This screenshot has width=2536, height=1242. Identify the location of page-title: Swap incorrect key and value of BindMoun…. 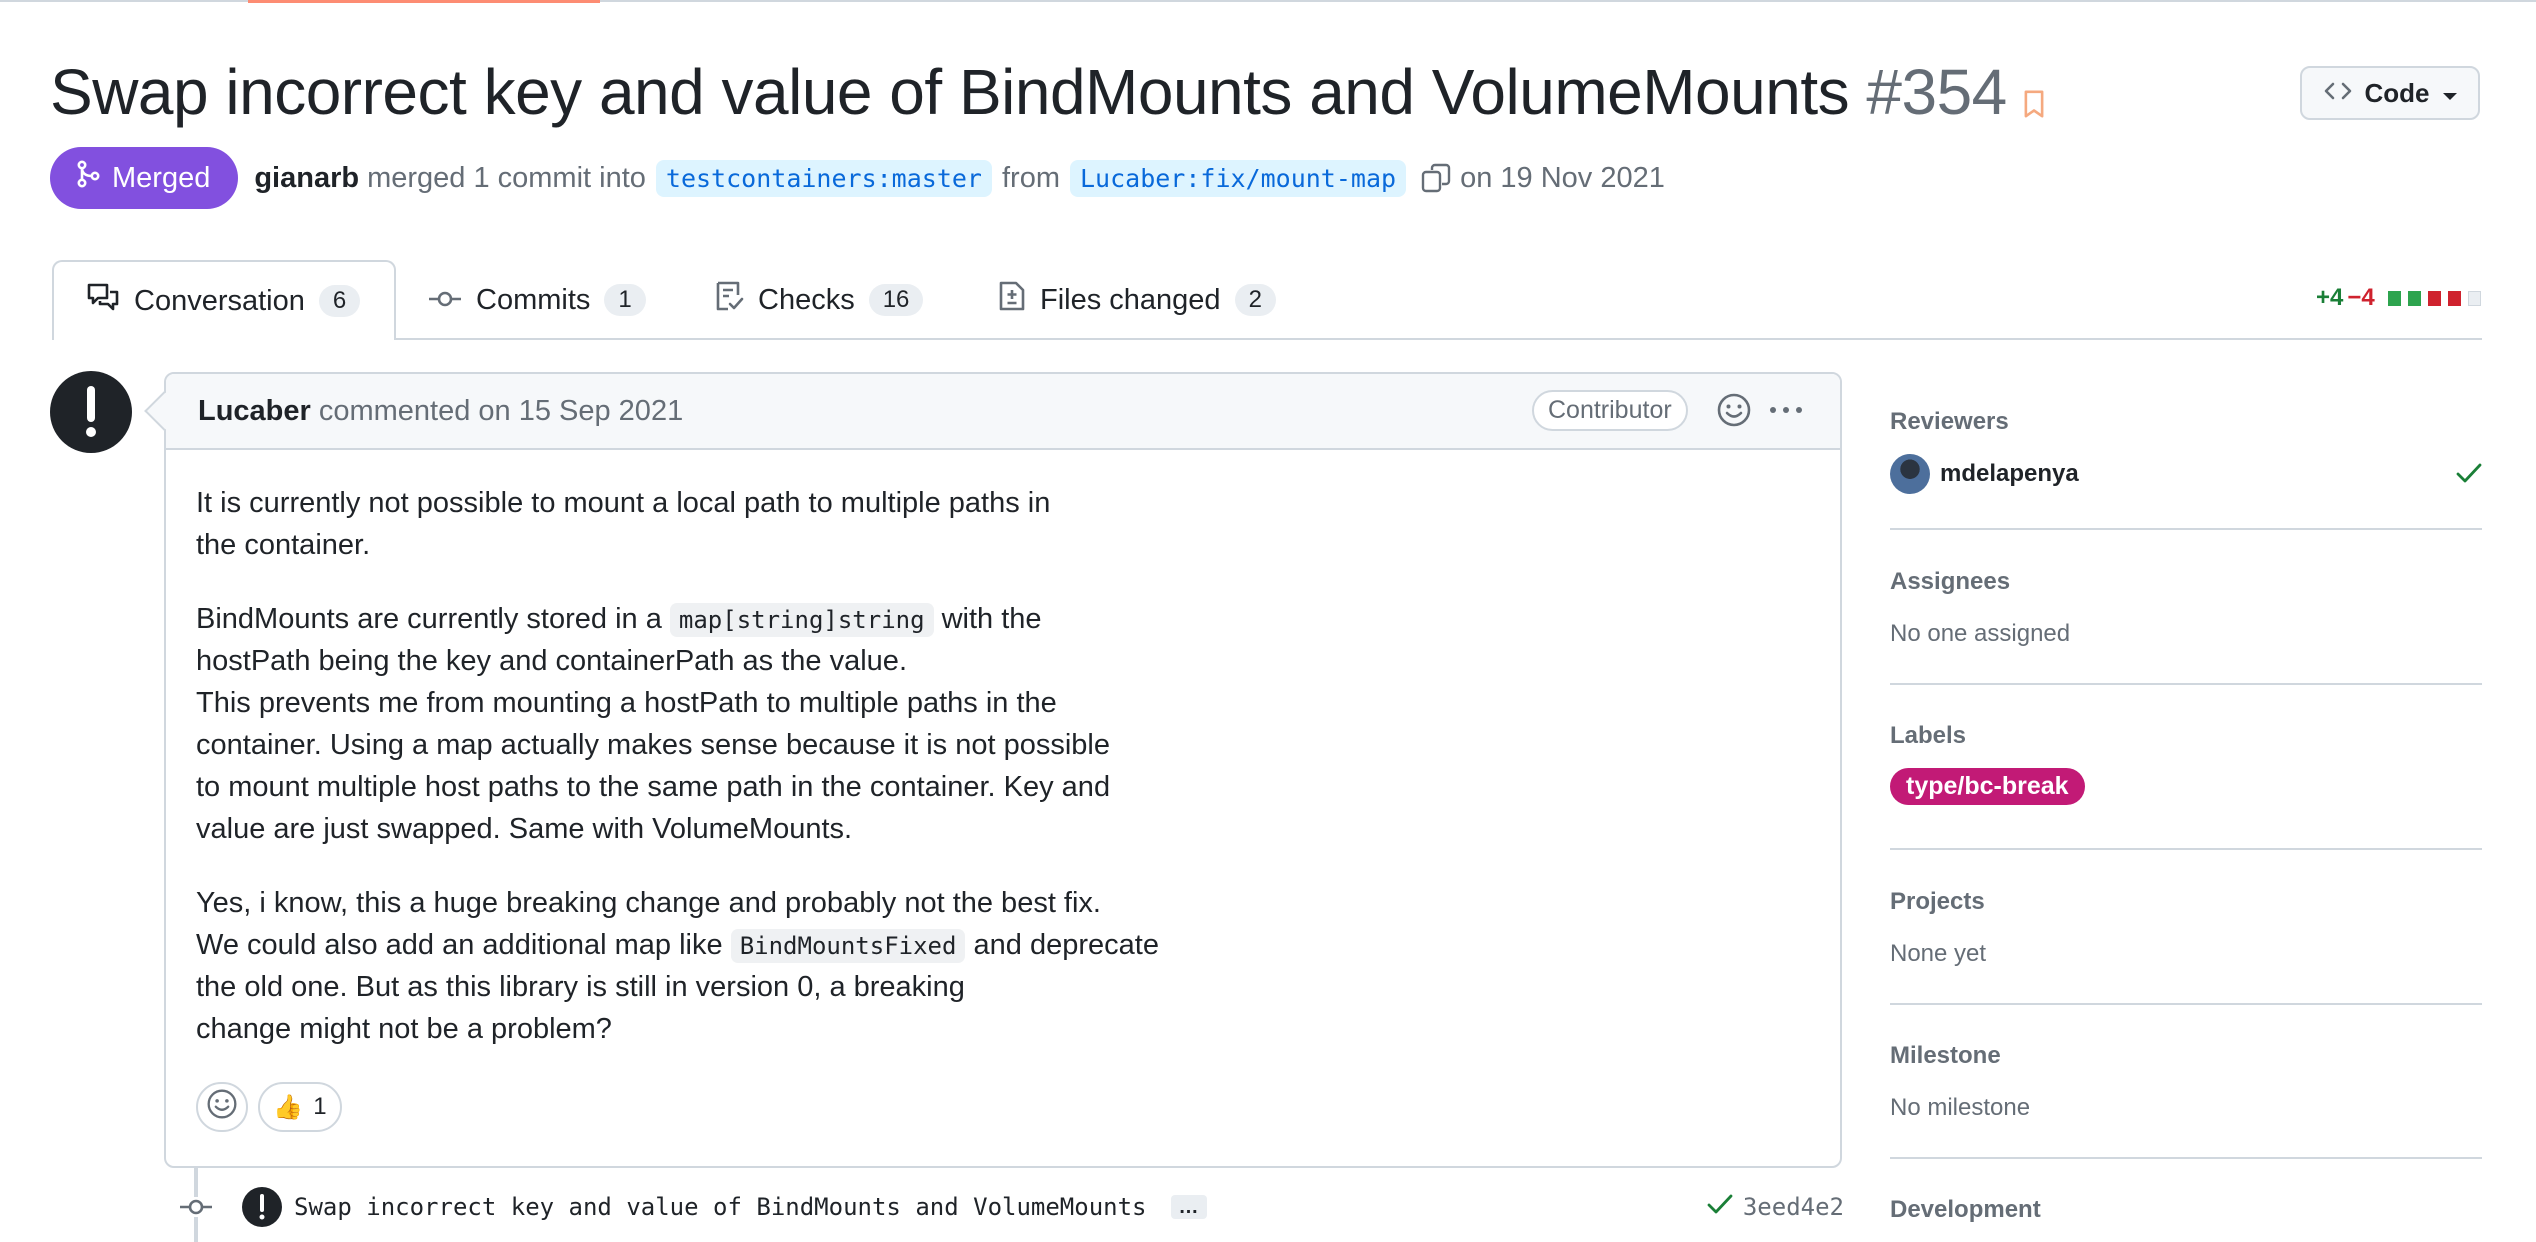
(1048, 94).